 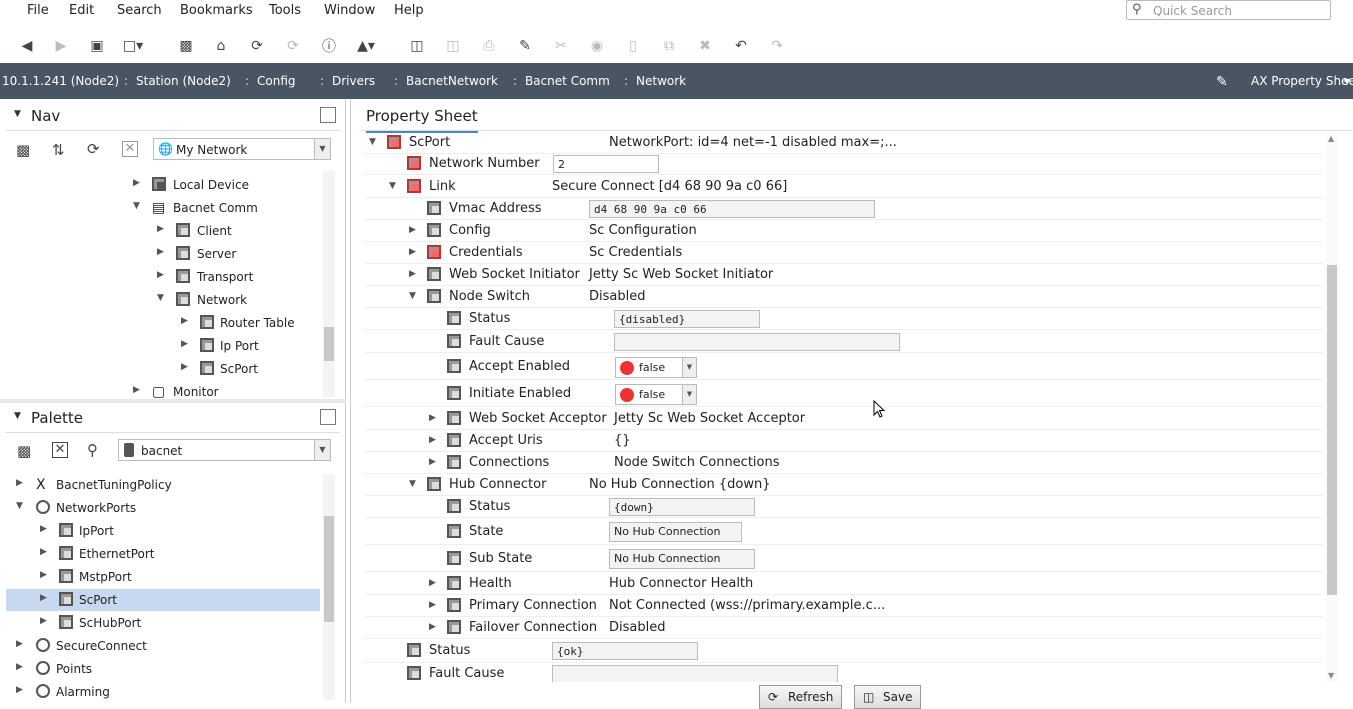 What do you see at coordinates (160, 254) in the screenshot?
I see `tree-item: ▶ Server` at bounding box center [160, 254].